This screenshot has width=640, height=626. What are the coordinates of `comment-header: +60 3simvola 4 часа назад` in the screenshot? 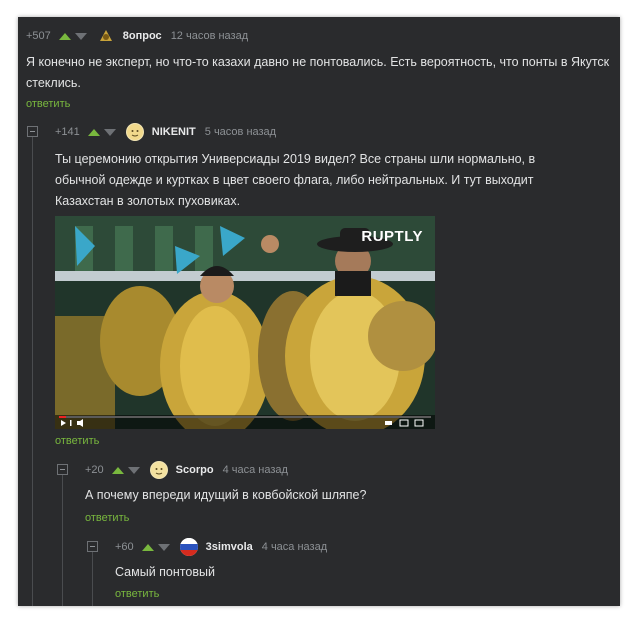 It's located at (221, 547).